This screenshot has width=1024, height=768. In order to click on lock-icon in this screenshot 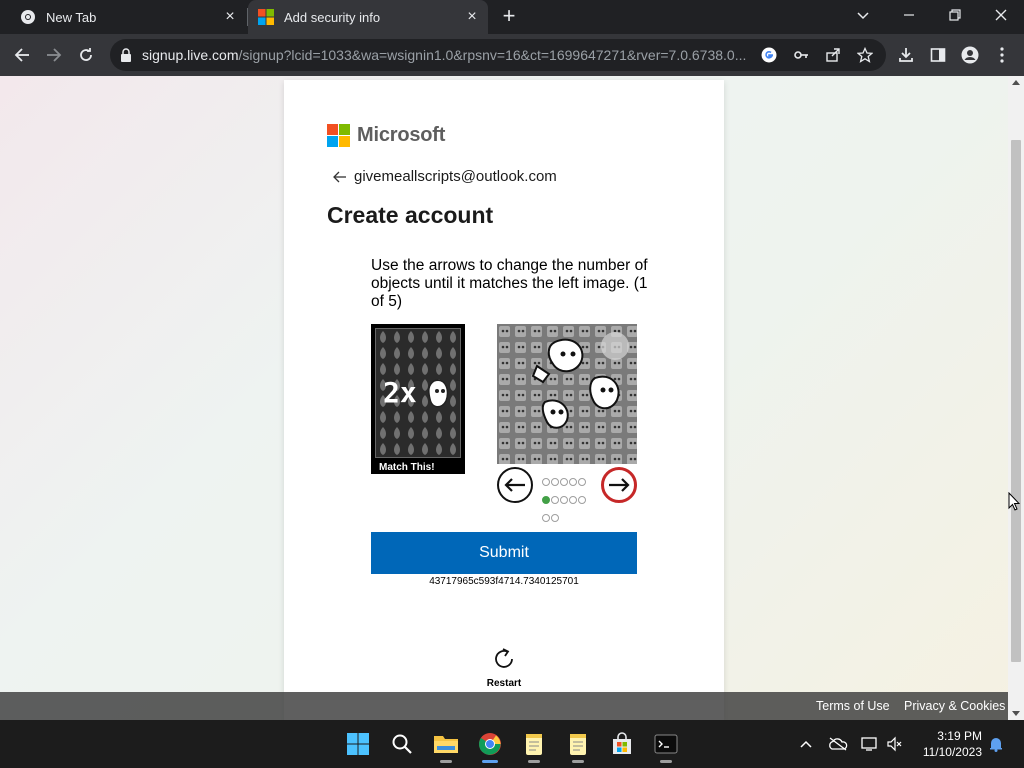, I will do `click(126, 57)`.